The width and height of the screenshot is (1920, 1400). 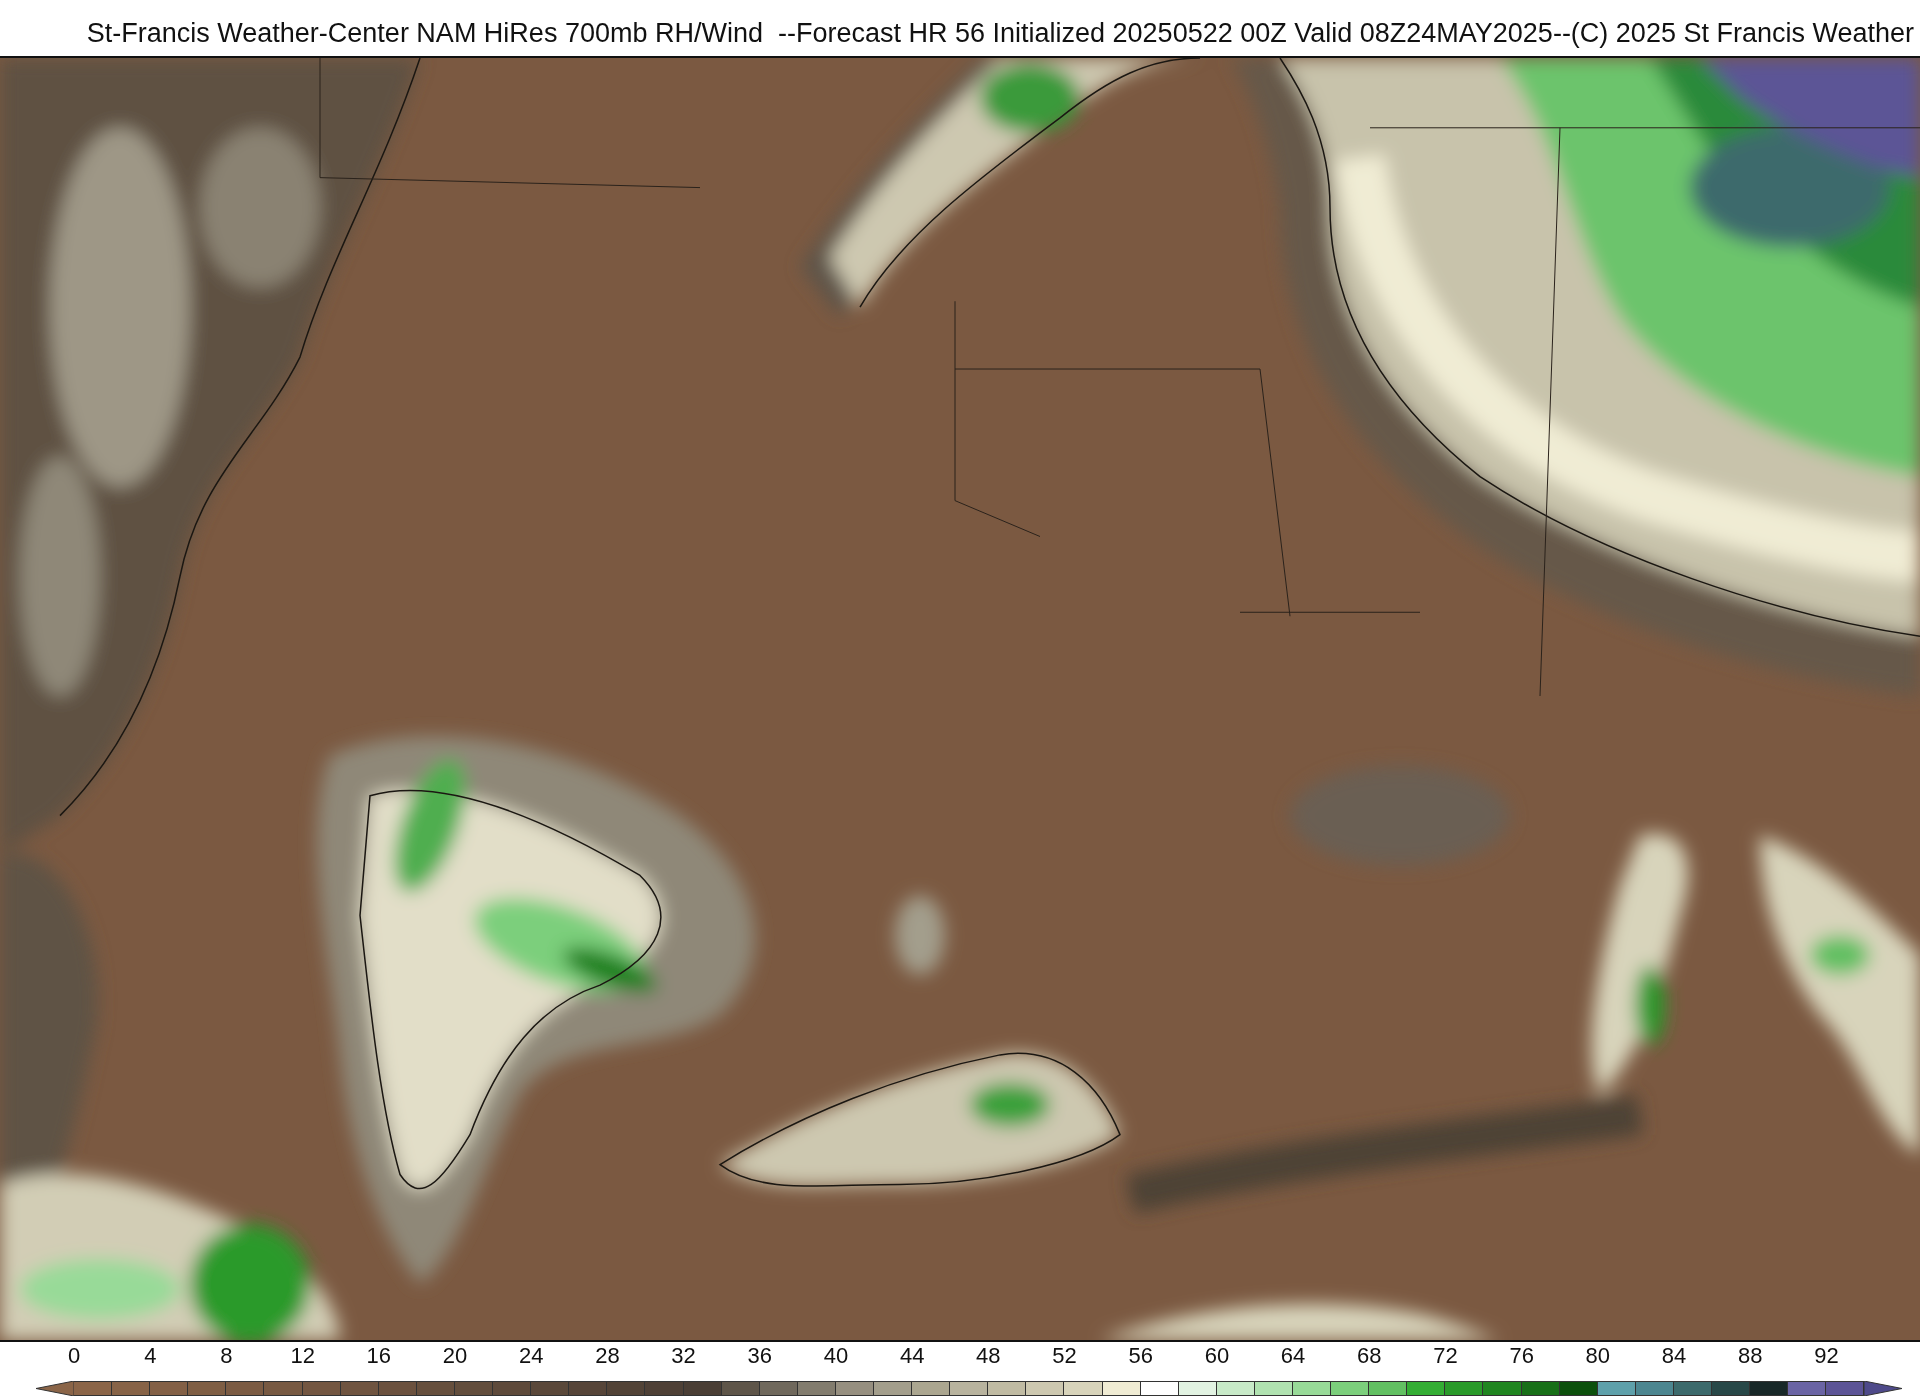 I want to click on scale-label: 12, so click(x=302, y=1356).